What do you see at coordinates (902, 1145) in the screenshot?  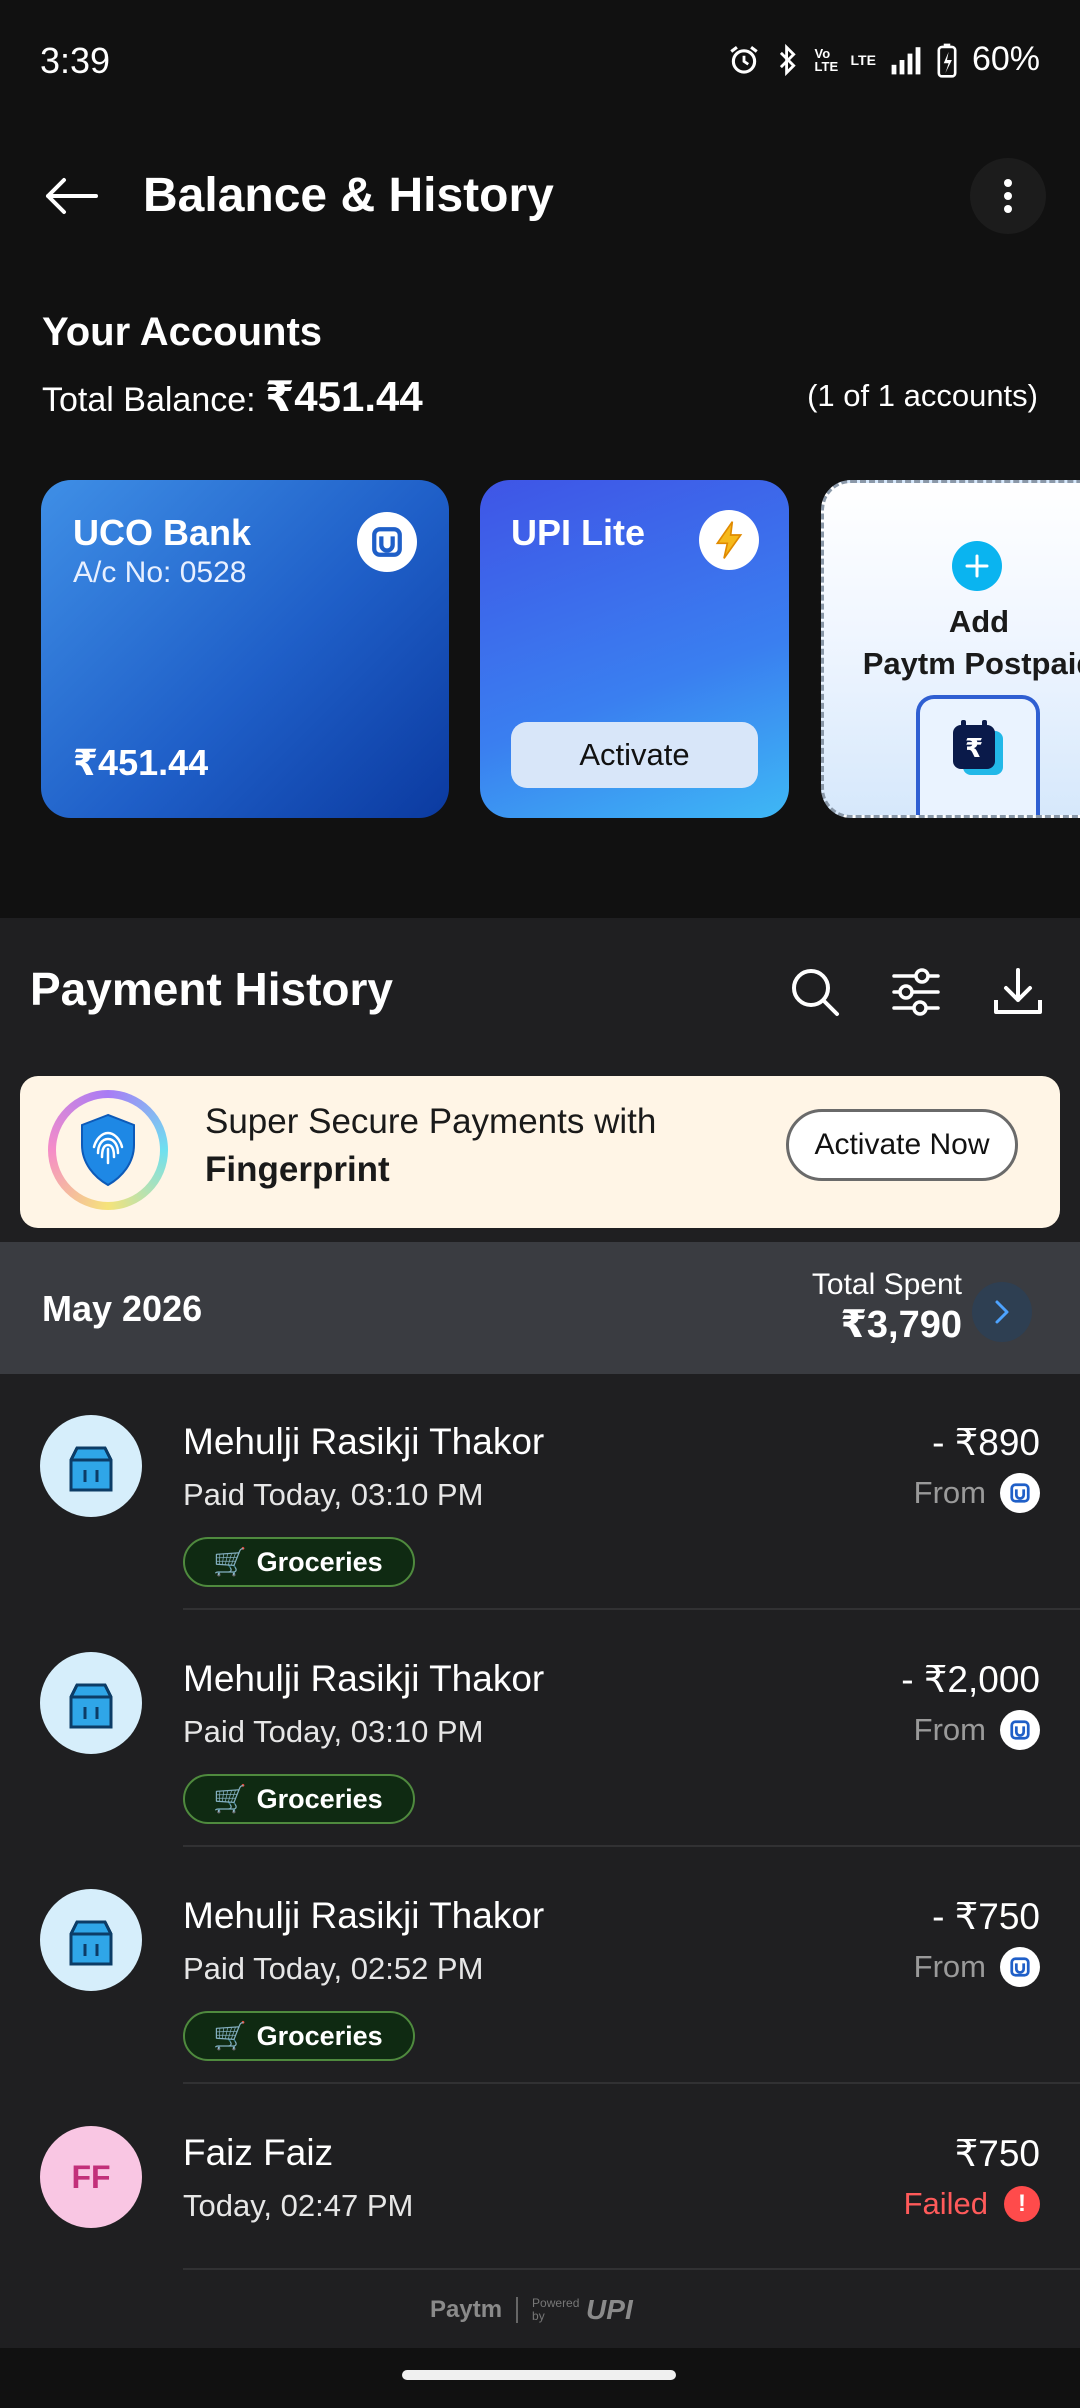 I see `activate-now-button: Activate Now` at bounding box center [902, 1145].